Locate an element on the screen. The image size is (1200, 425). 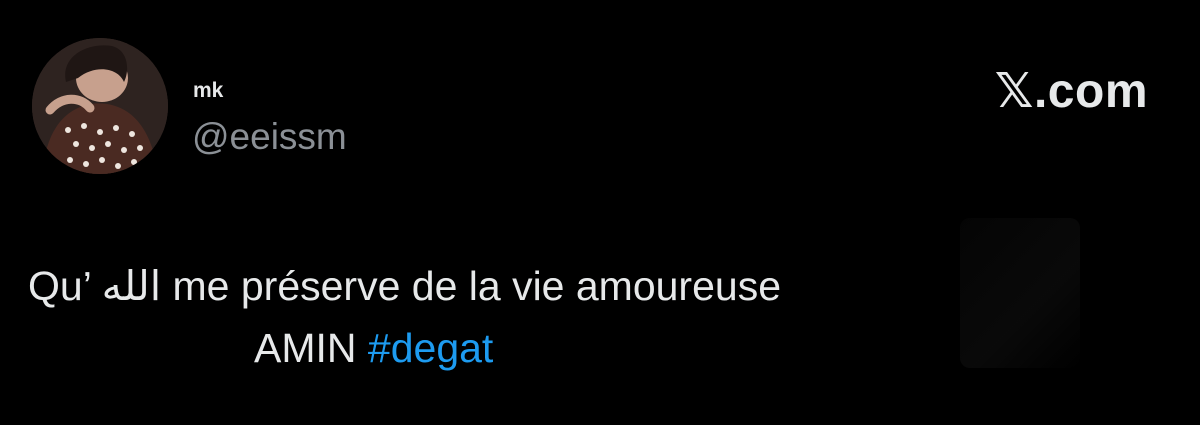
hashtag-link: #degat is located at coordinates (430, 348).